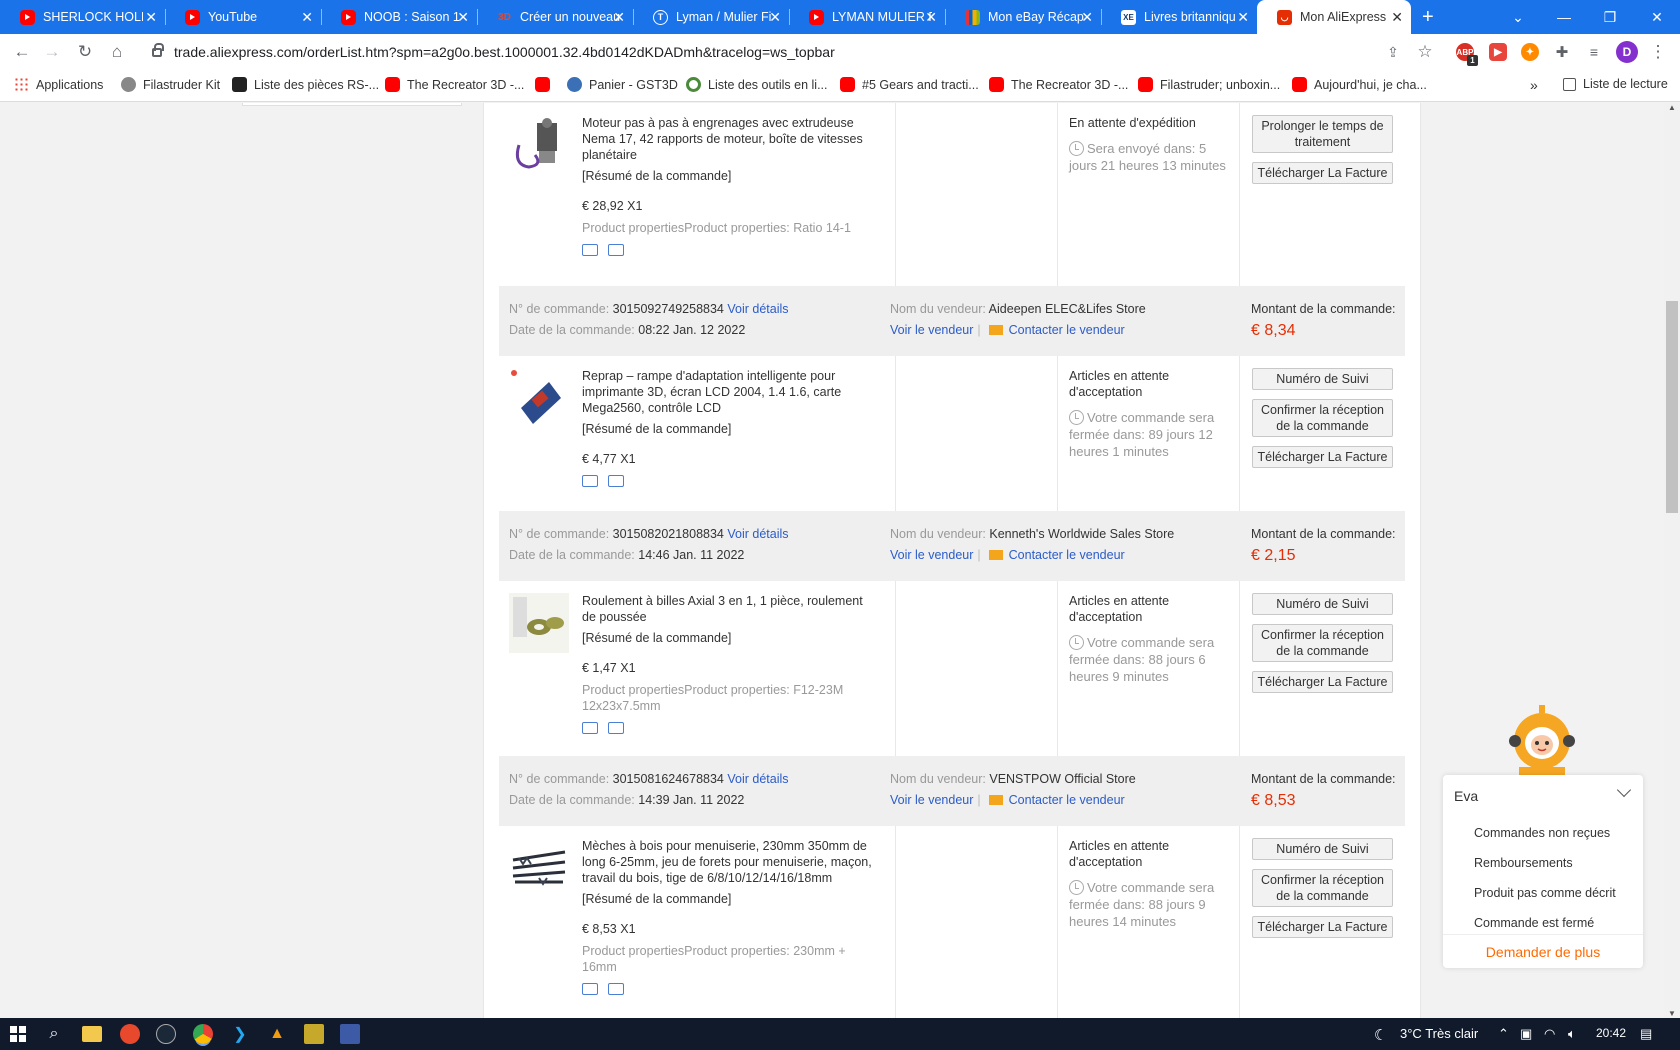 The image size is (1680, 1050). I want to click on home-icon: ⌂, so click(117, 52).